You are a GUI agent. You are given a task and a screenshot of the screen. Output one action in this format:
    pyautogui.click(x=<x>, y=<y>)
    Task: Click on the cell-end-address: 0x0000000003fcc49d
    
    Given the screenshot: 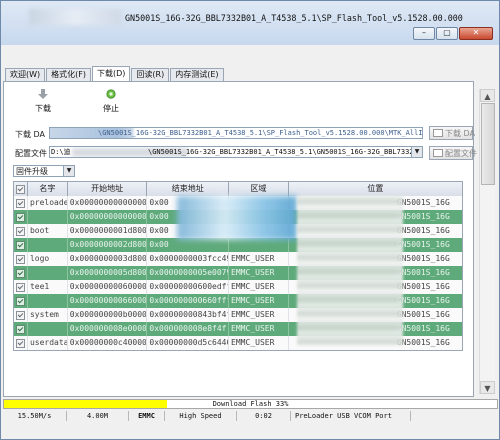 What is the action you would take?
    pyautogui.click(x=188, y=259)
    